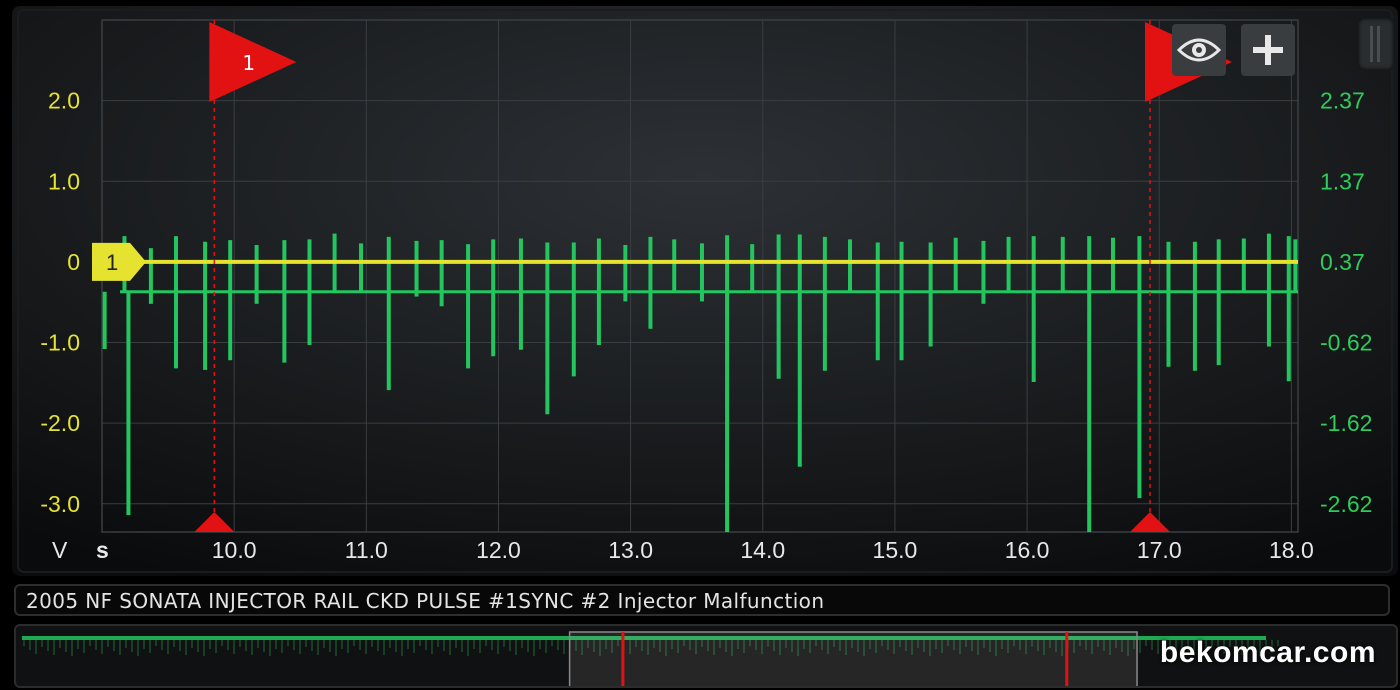  What do you see at coordinates (895, 550) in the screenshot?
I see `x-tick-label: 15.0` at bounding box center [895, 550].